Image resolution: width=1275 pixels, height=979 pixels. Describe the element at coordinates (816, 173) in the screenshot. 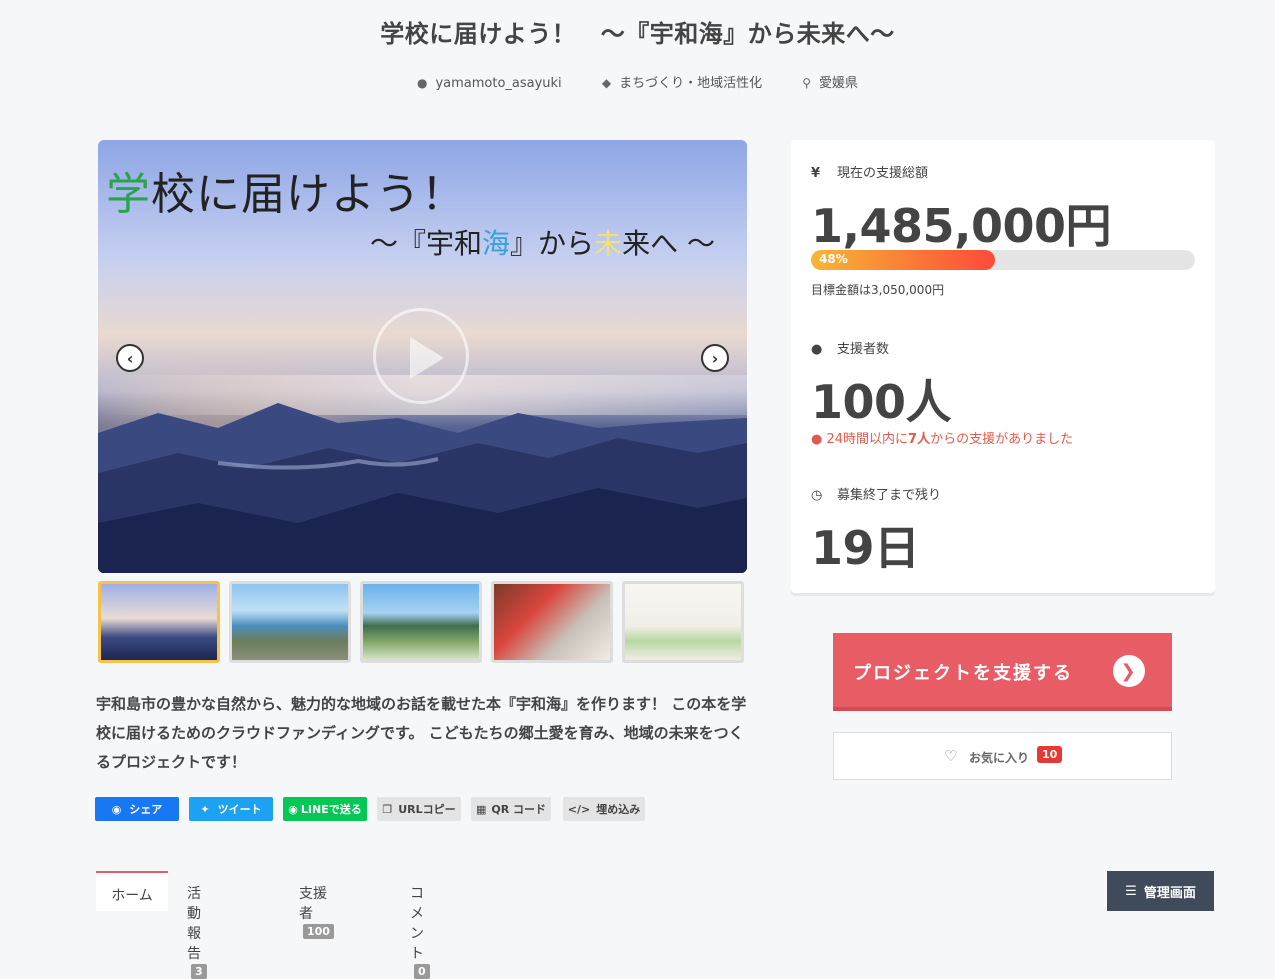

I see `yen-icon: ¥` at that location.